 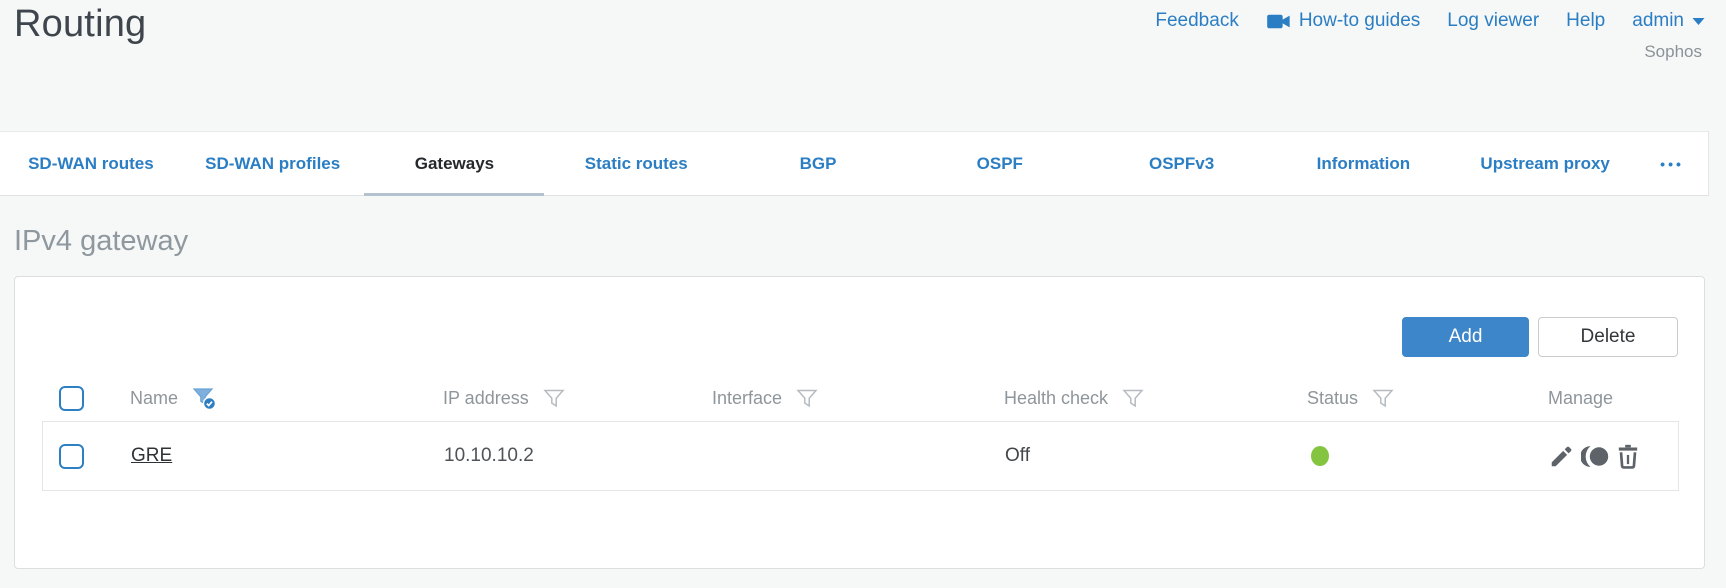 What do you see at coordinates (860, 456) in the screenshot?
I see `table-row: GRE 10.10.10.2 Off` at bounding box center [860, 456].